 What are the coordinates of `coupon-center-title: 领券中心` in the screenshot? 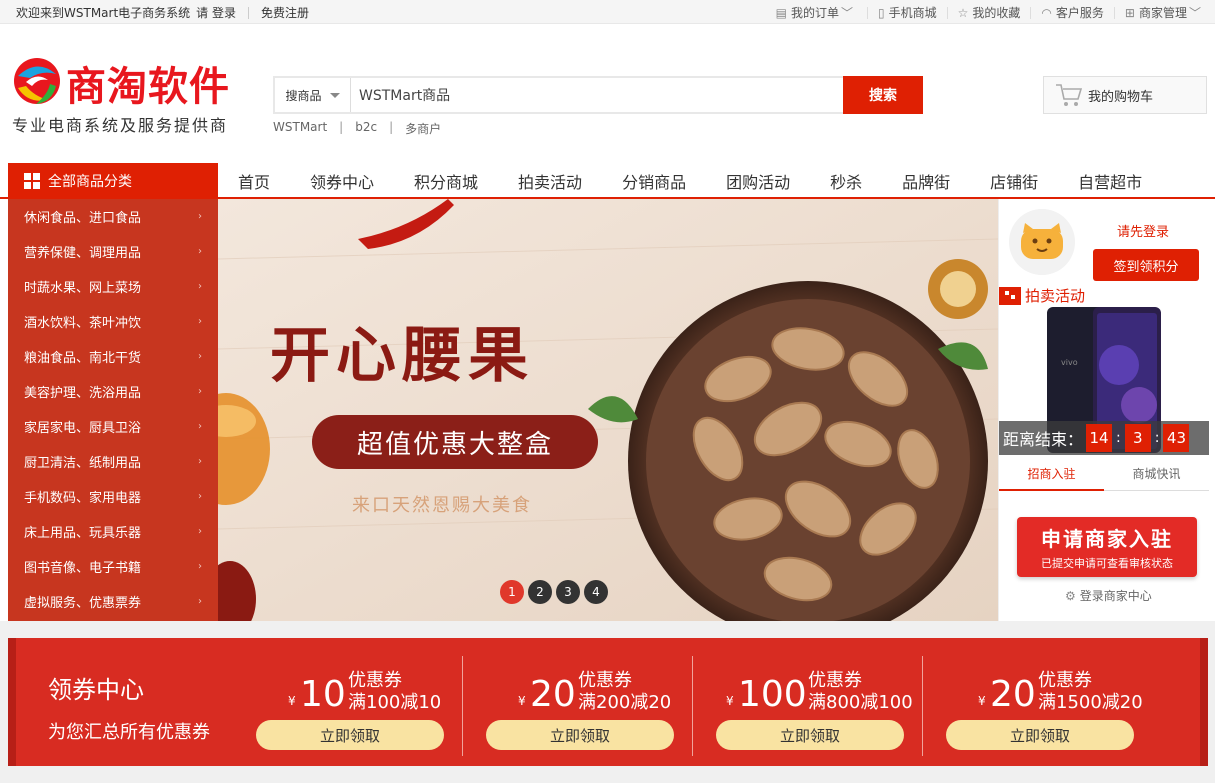 It's located at (96, 687).